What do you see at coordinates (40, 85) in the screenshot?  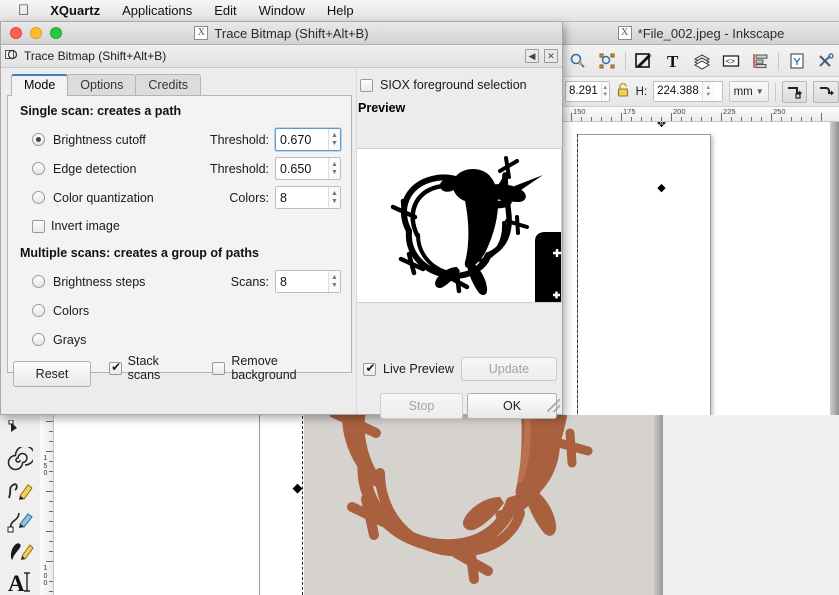 I see `tab-mode: Mode` at bounding box center [40, 85].